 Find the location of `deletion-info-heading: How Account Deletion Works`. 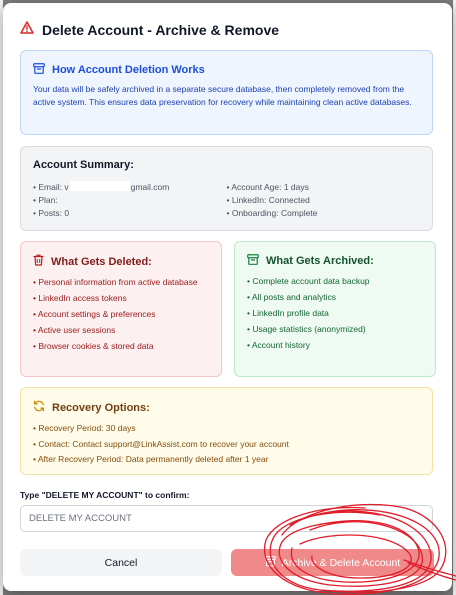

deletion-info-heading: How Account Deletion Works is located at coordinates (128, 70).